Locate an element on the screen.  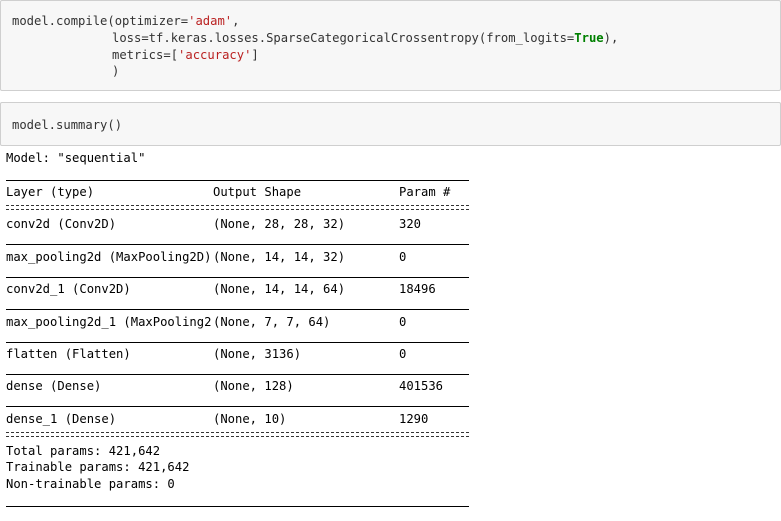
compile-line-4: ) is located at coordinates (116, 71).